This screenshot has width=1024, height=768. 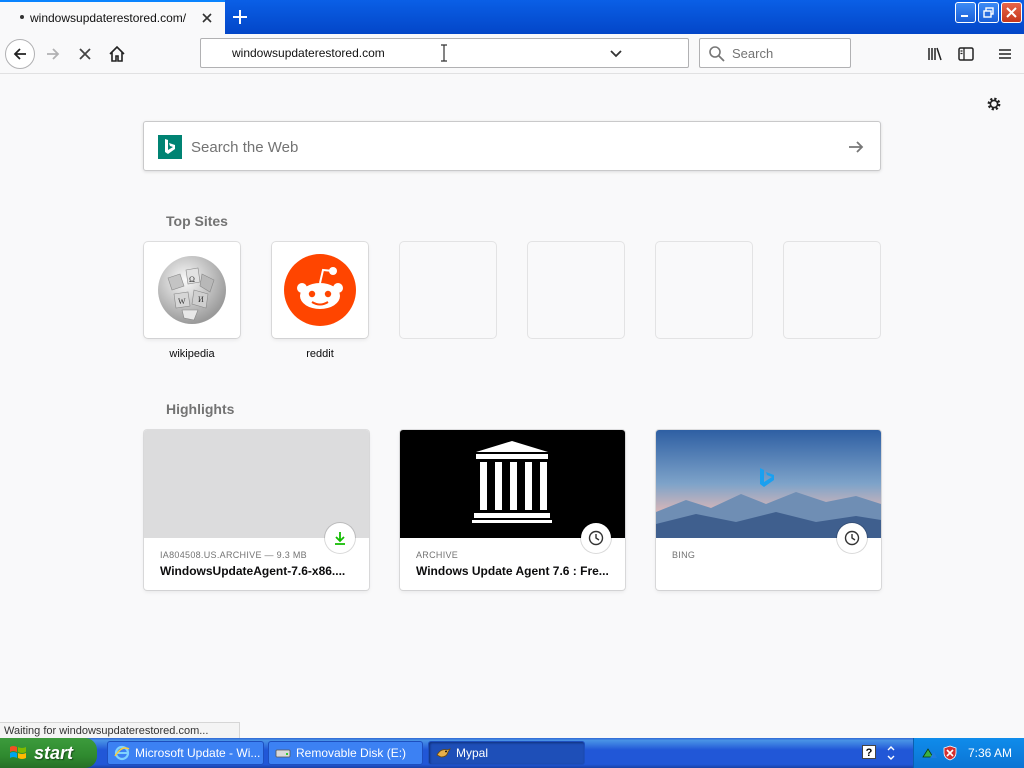 I want to click on stop-button, so click(x=85, y=54).